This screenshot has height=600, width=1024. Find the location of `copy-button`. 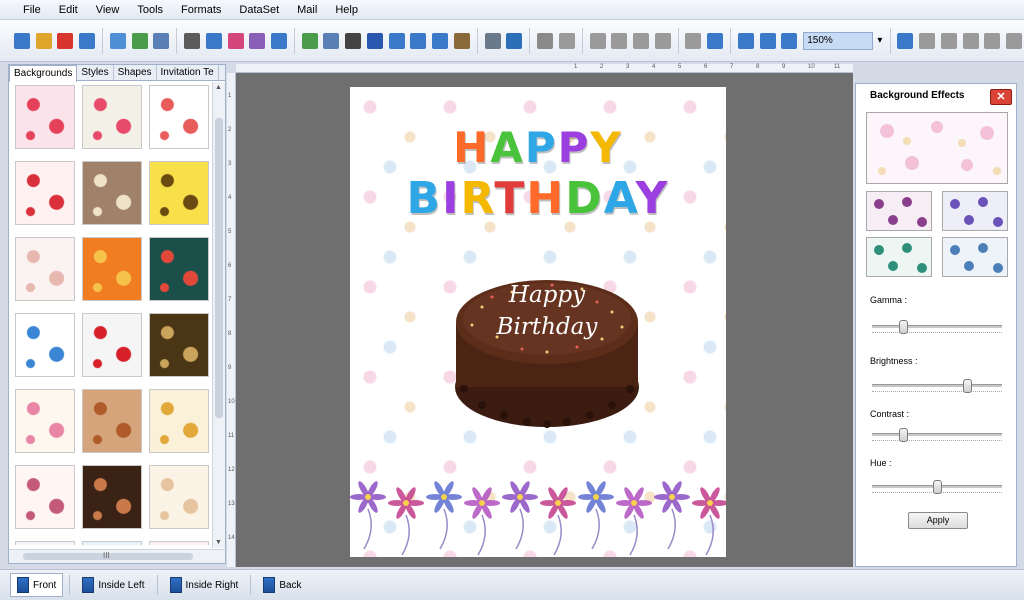

copy-button is located at coordinates (214, 41).